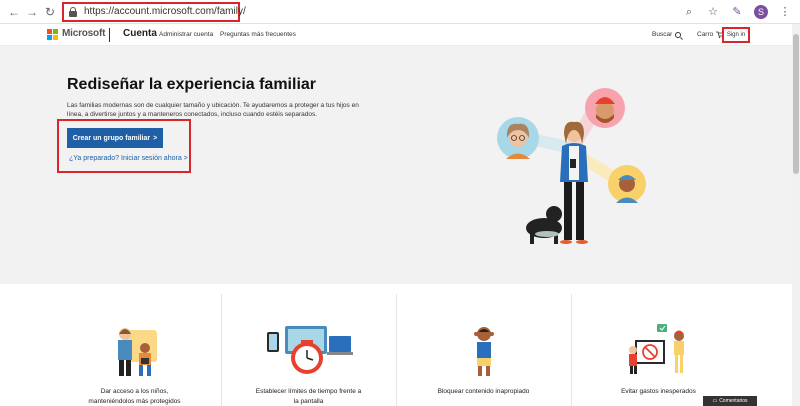  What do you see at coordinates (52, 34) in the screenshot?
I see `microsoft-logo-icon` at bounding box center [52, 34].